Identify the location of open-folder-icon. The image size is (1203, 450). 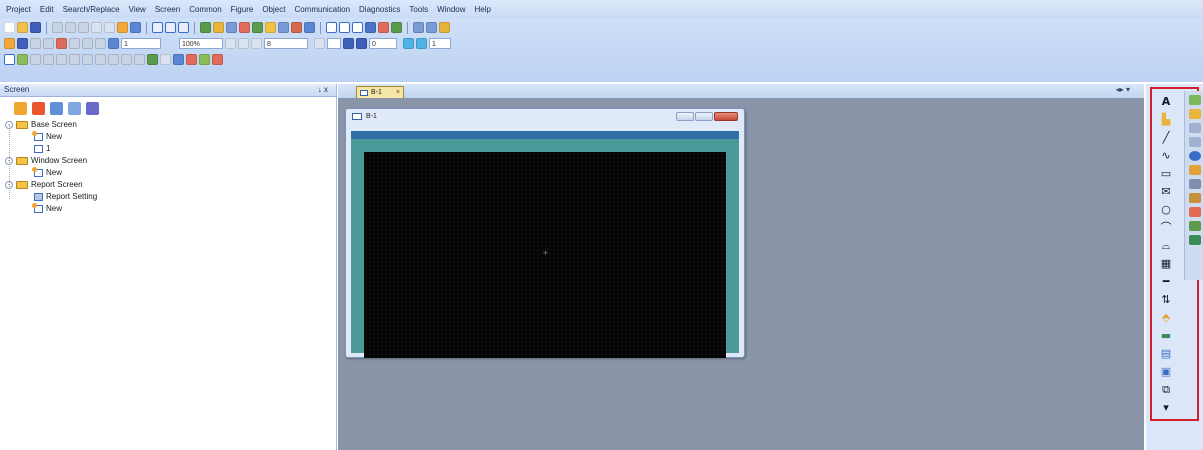
(22, 27).